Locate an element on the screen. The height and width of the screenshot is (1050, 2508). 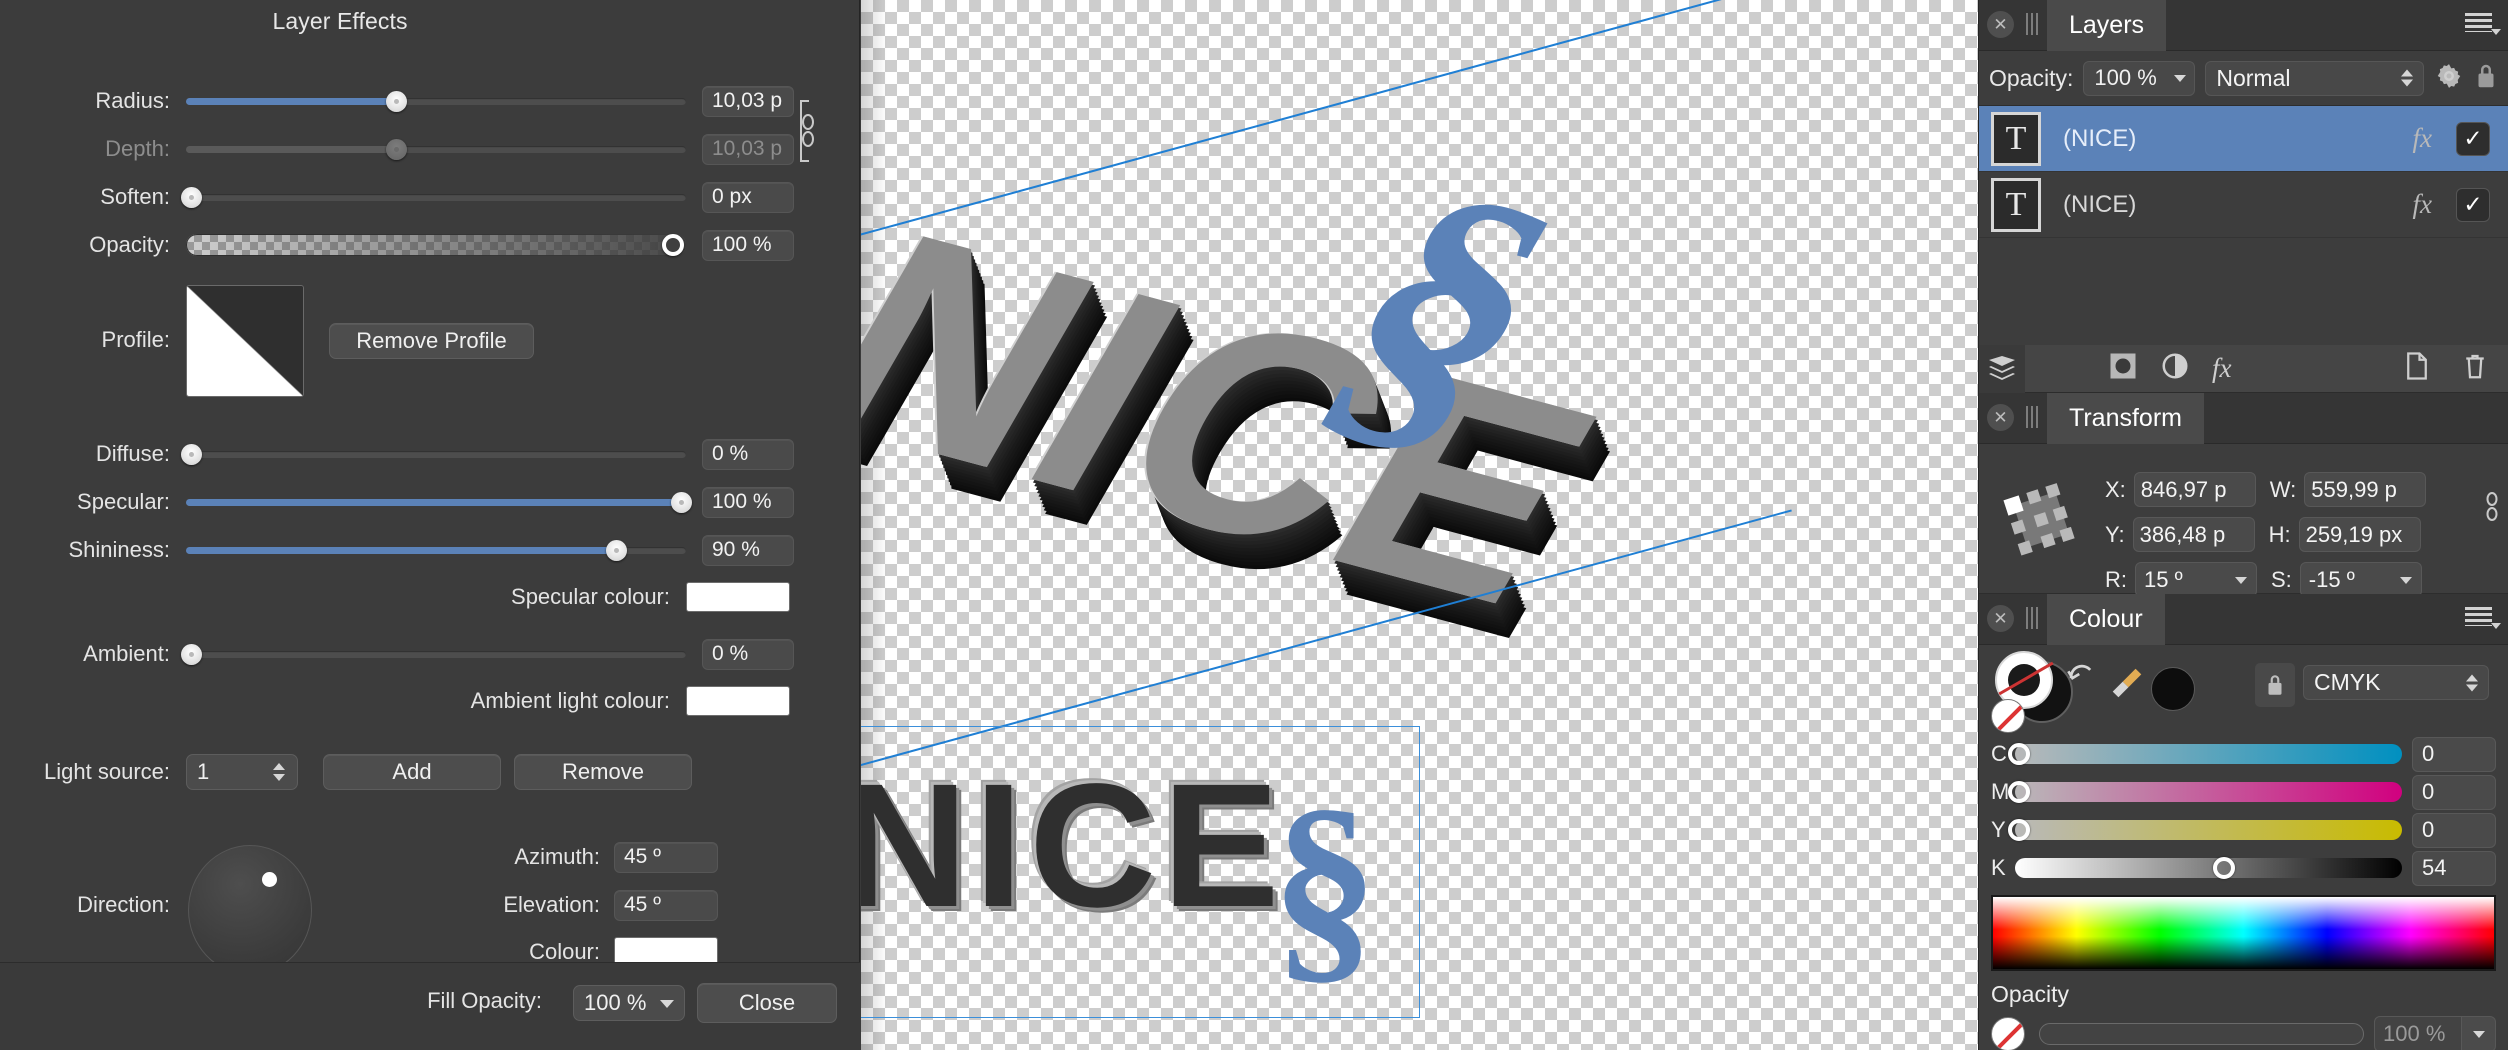
y-slider is located at coordinates (2204, 830).